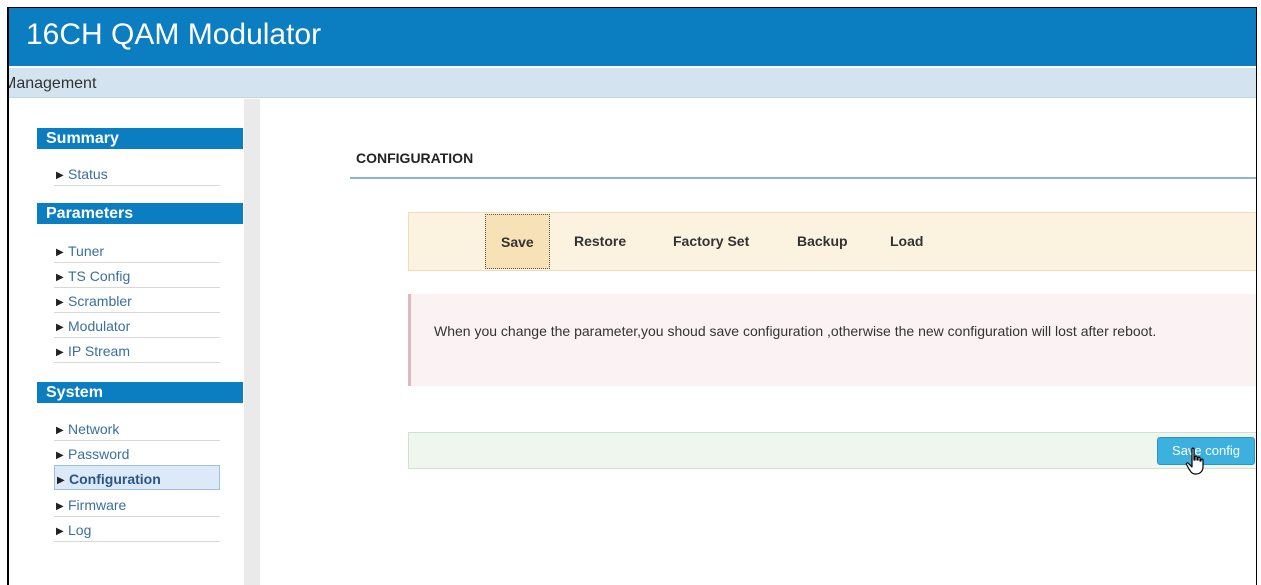 The width and height of the screenshot is (1261, 585). I want to click on tab-load: Load, so click(906, 241).